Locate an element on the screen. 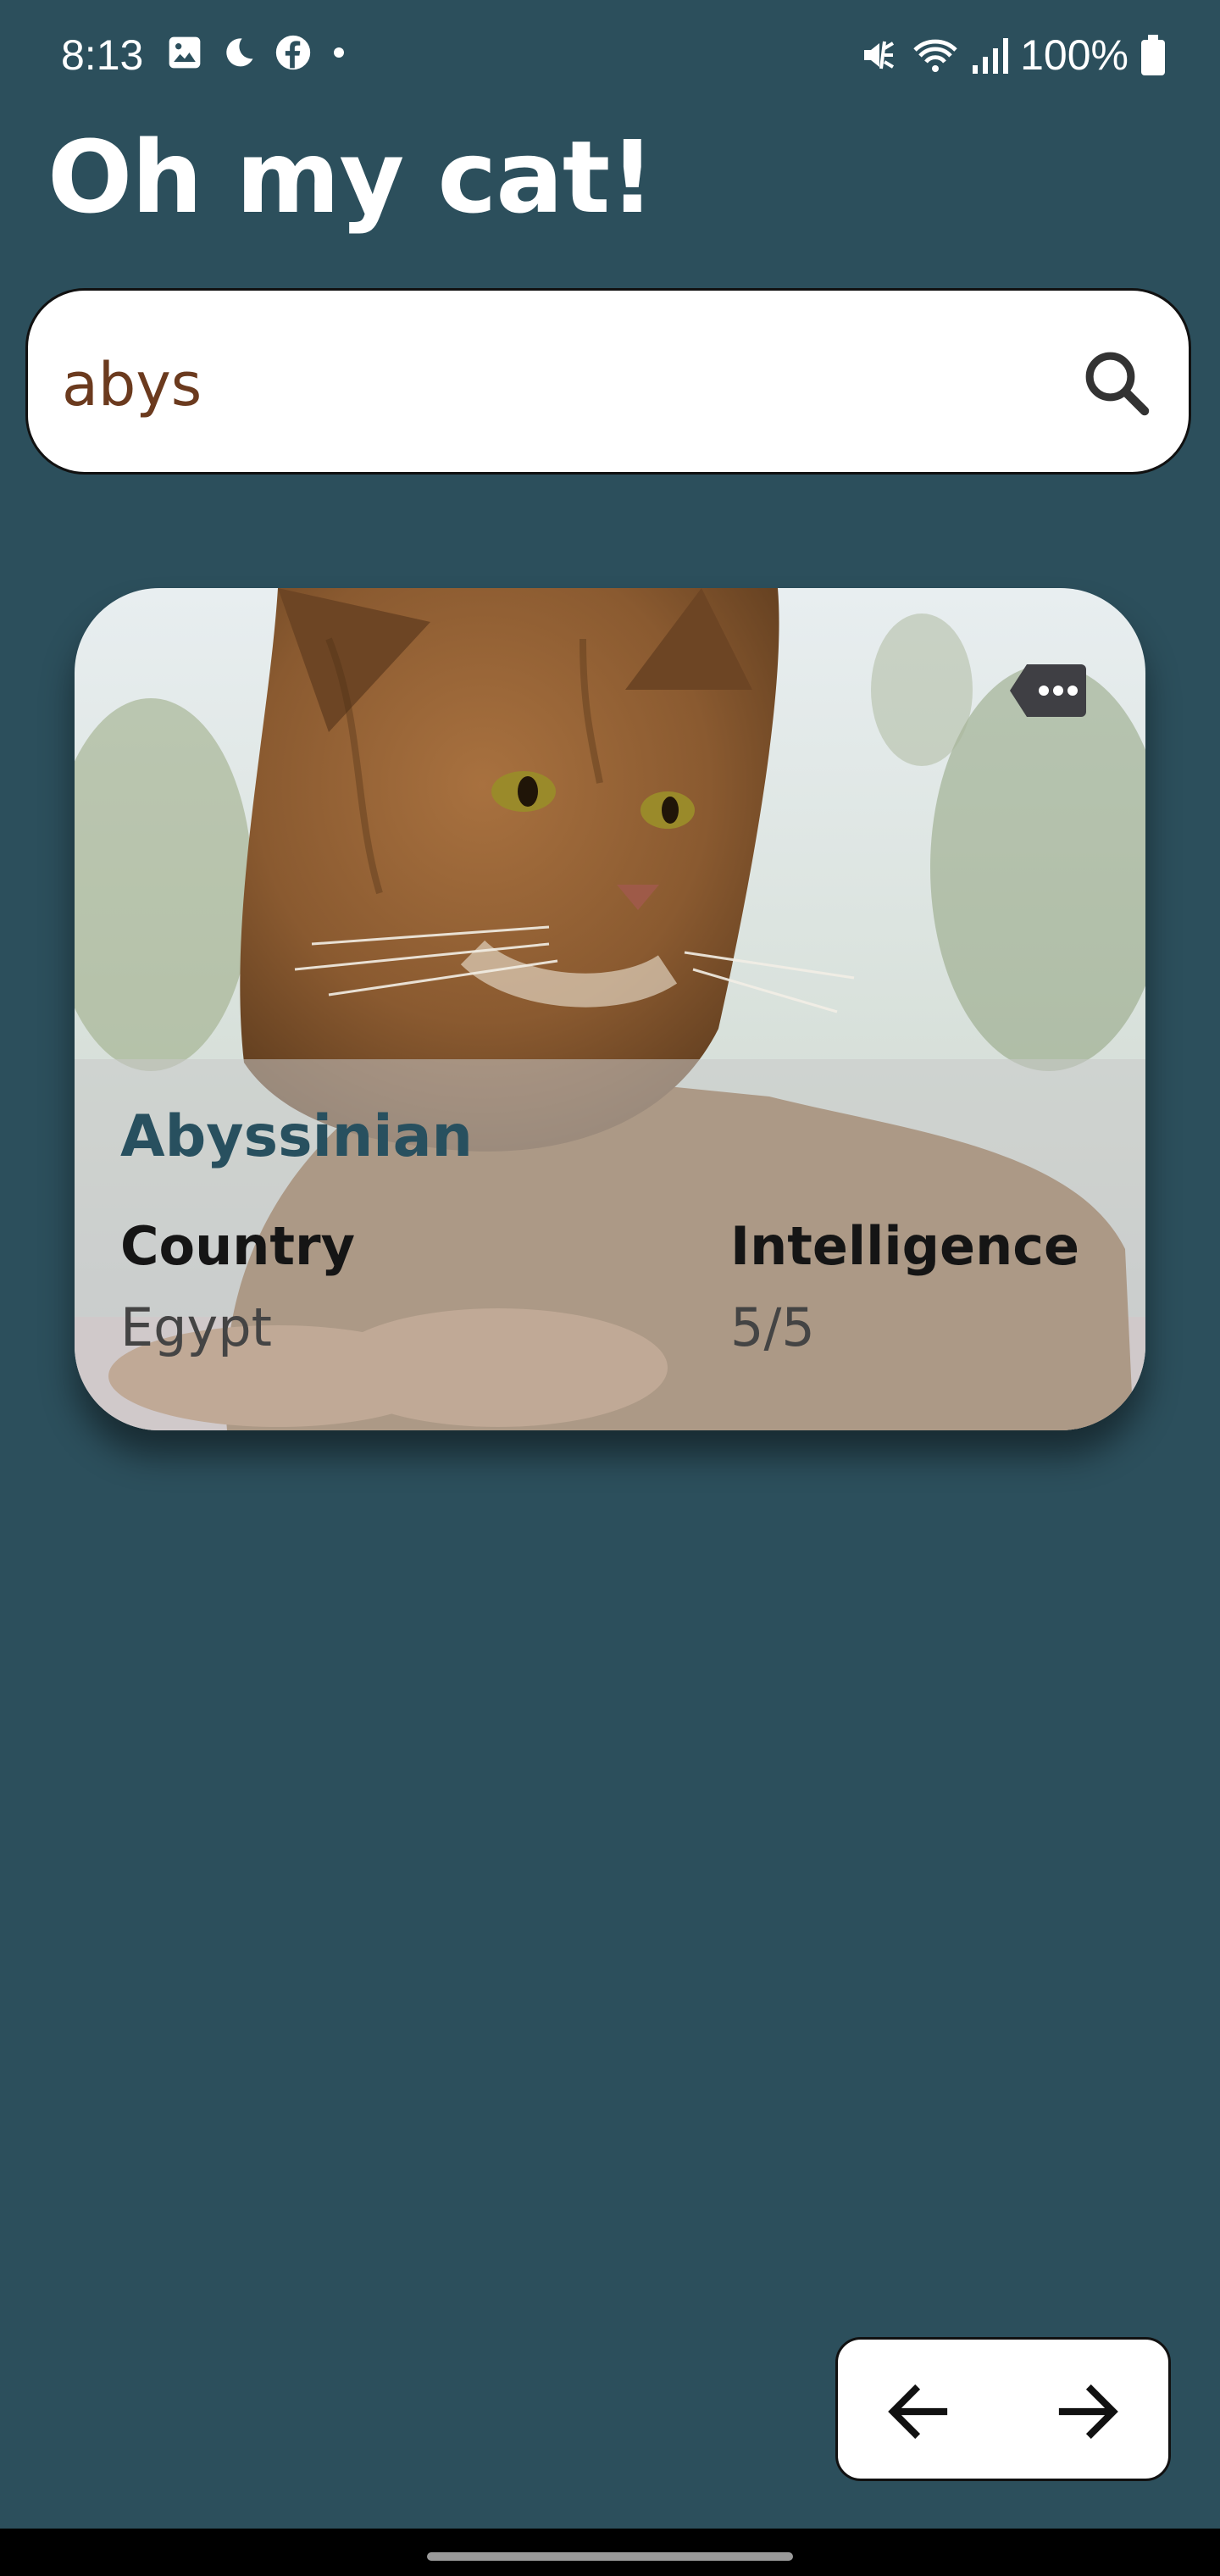 Image resolution: width=1220 pixels, height=2576 pixels. mute-icon is located at coordinates (879, 55).